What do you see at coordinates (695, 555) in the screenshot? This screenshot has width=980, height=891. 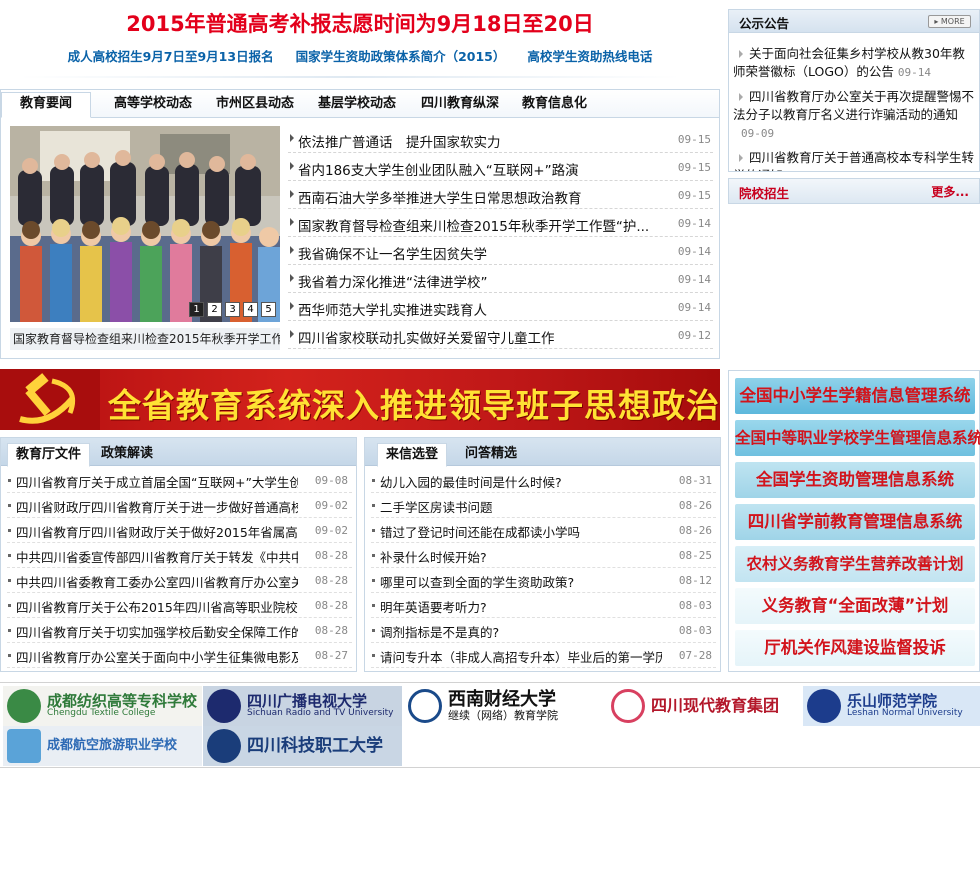 I see `list-item-date: 08-25` at bounding box center [695, 555].